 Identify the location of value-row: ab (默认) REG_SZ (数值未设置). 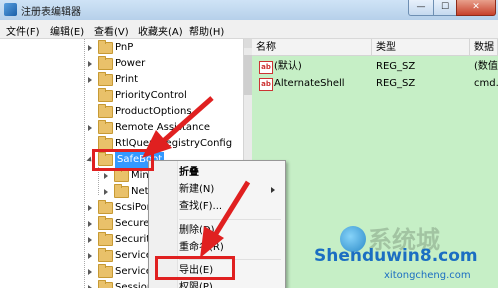
(375, 66).